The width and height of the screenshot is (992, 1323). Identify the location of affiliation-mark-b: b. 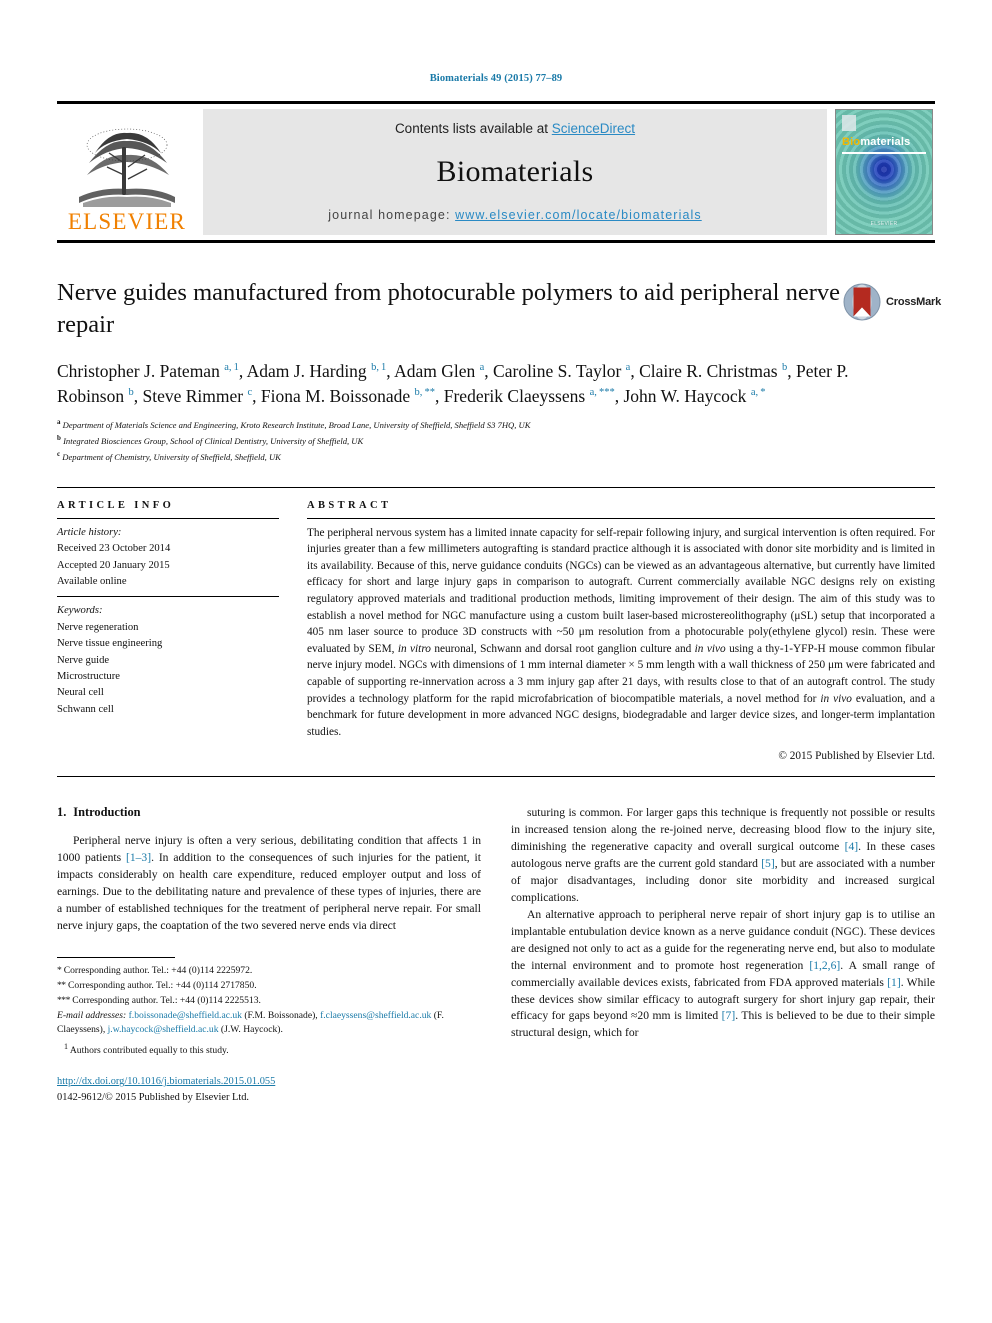
(59, 438).